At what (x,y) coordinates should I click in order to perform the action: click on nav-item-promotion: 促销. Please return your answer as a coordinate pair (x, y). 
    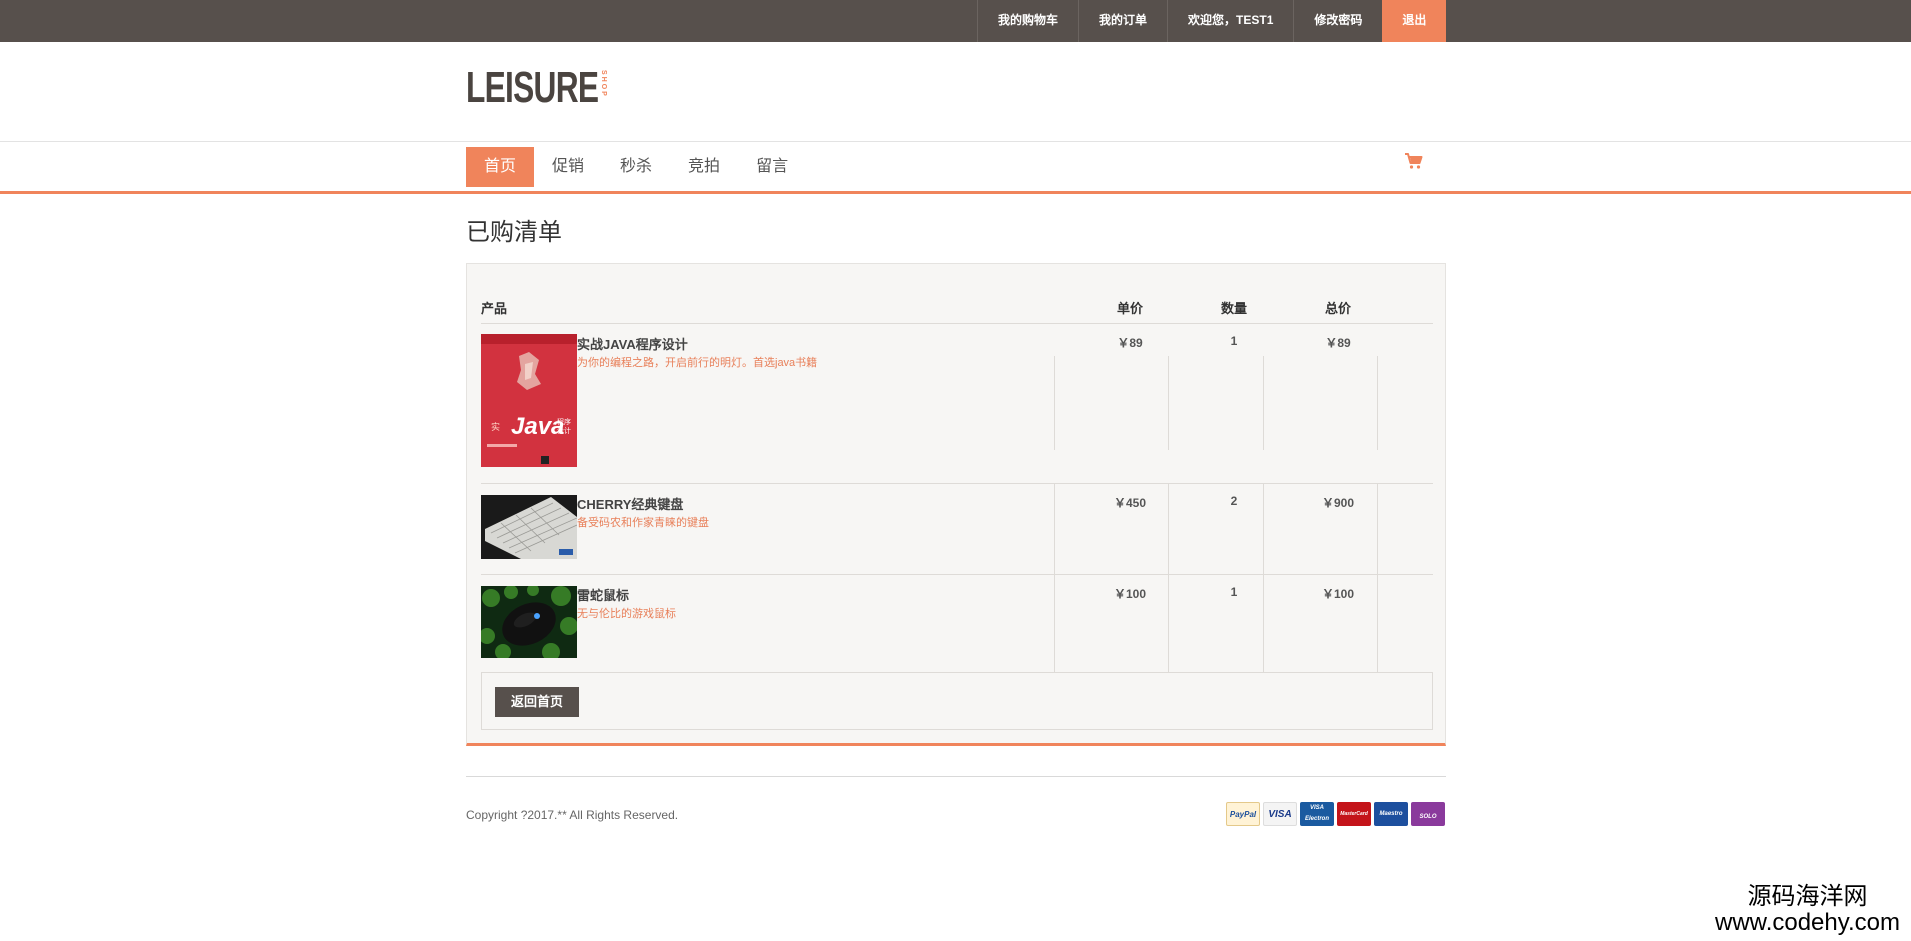
    Looking at the image, I should click on (568, 167).